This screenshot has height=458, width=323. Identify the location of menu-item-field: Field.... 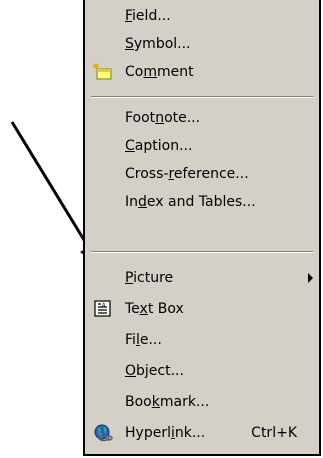
(202, 16).